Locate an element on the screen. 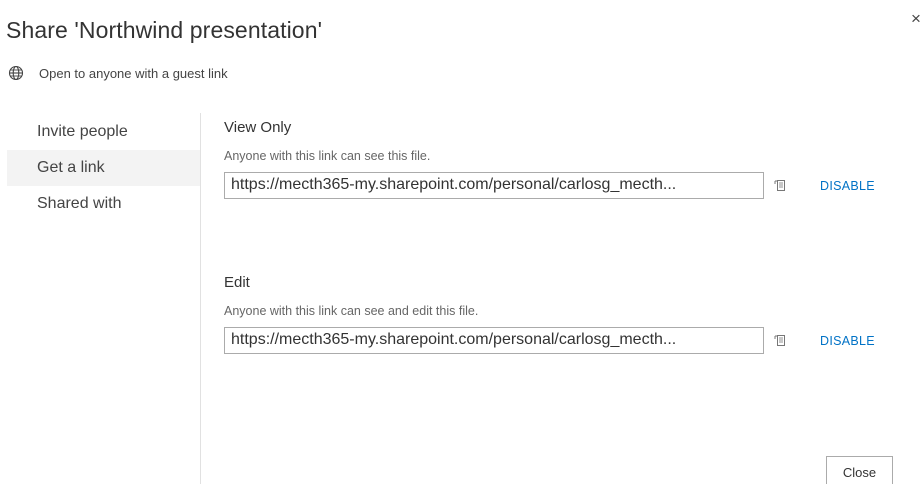 The width and height of the screenshot is (921, 484). view-only-description: Anyone with this link can see this file. is located at coordinates (327, 156).